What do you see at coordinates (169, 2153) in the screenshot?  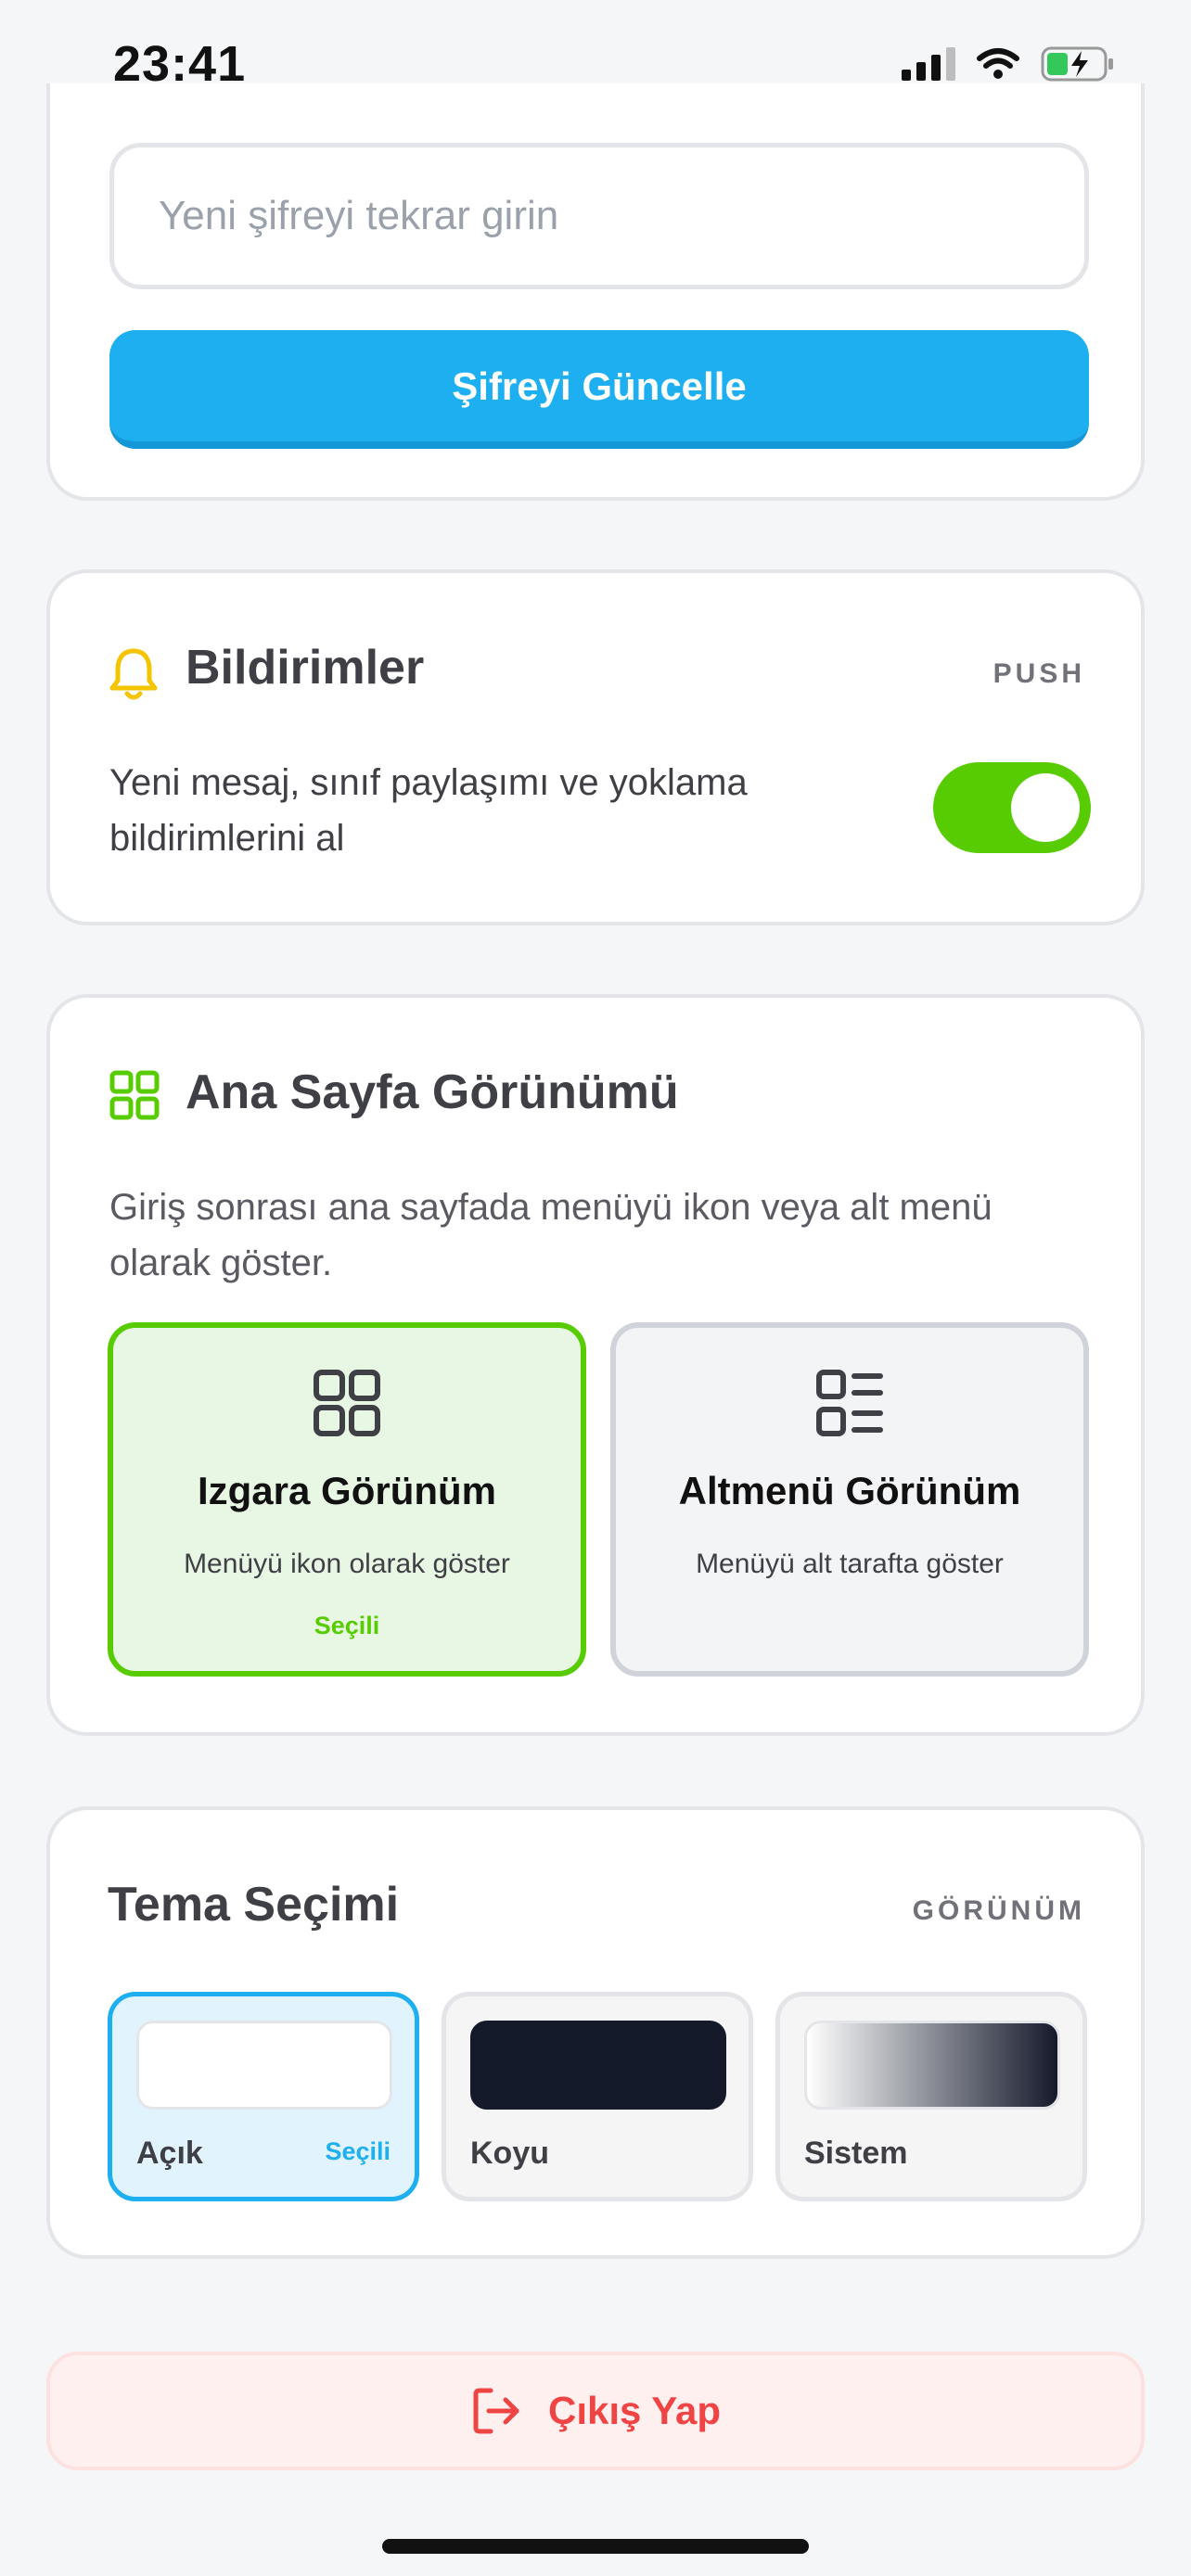 I see `theme-option-label: Açık` at bounding box center [169, 2153].